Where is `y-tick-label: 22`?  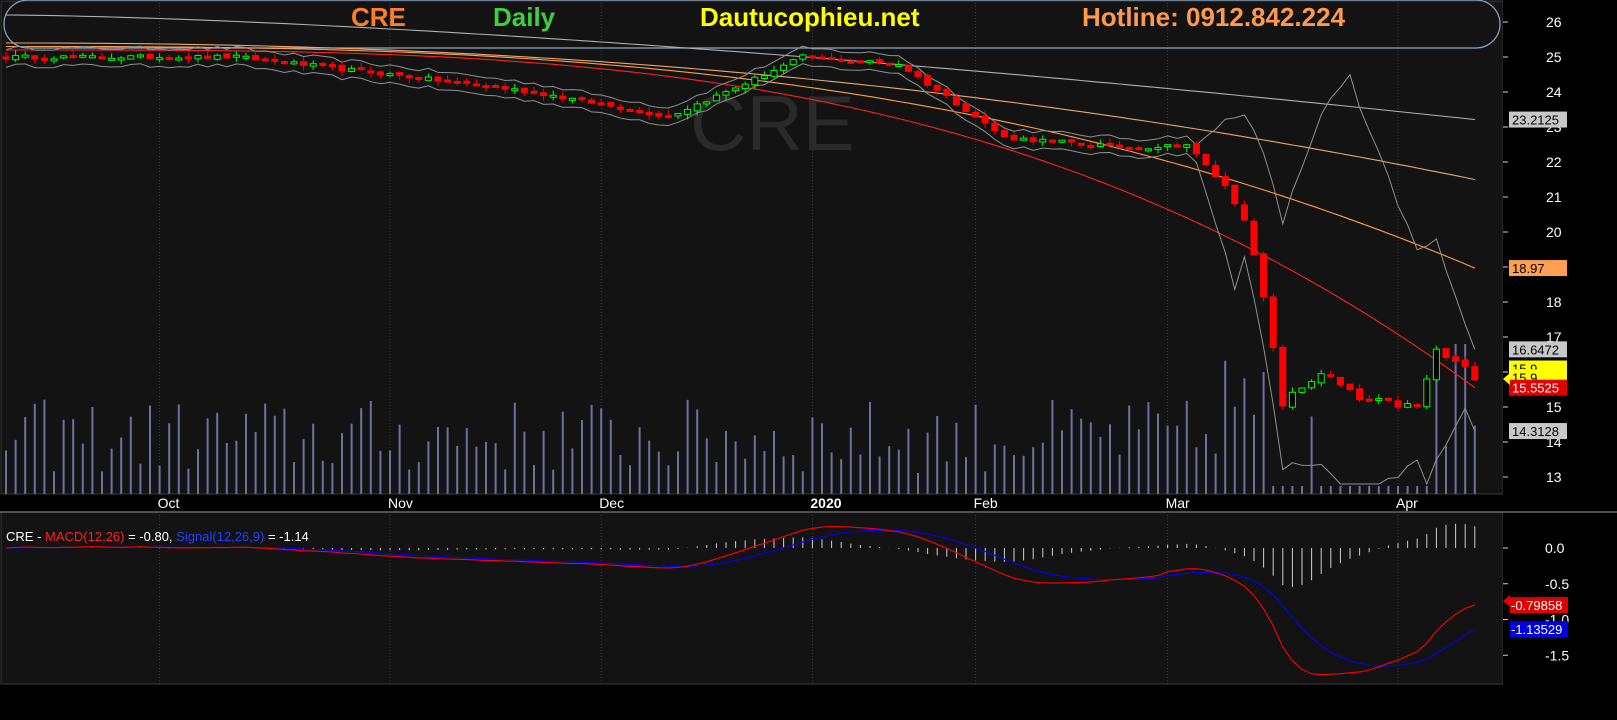 y-tick-label: 22 is located at coordinates (1554, 162).